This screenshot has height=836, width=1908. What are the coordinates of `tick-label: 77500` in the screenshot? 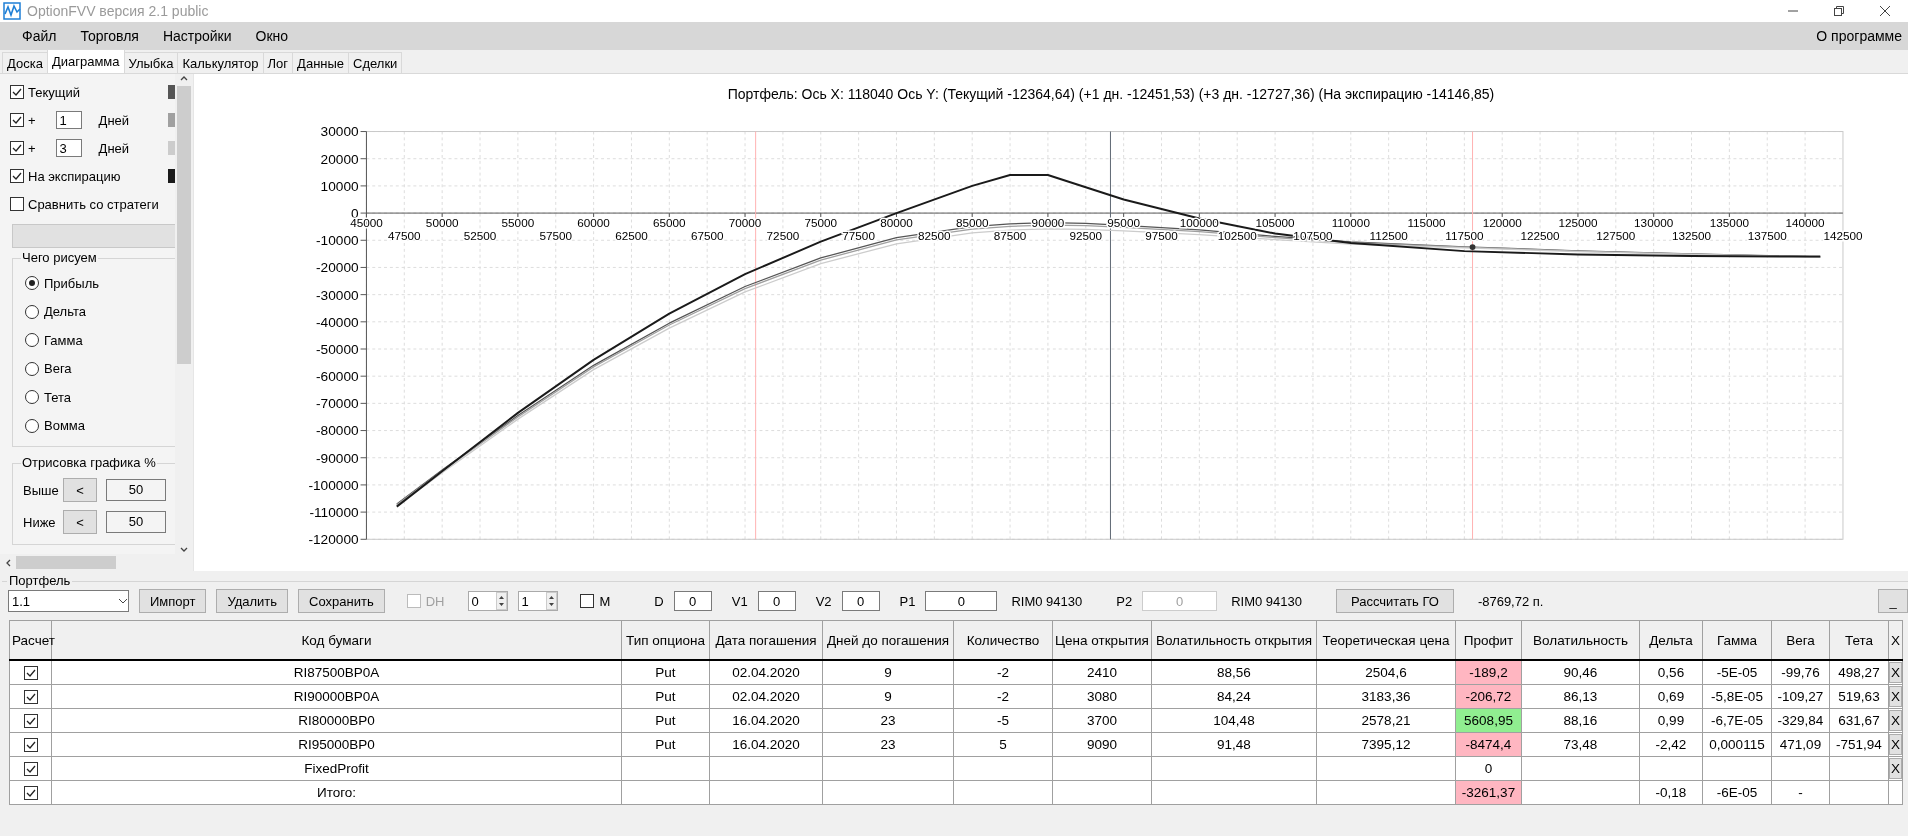 It's located at (858, 236).